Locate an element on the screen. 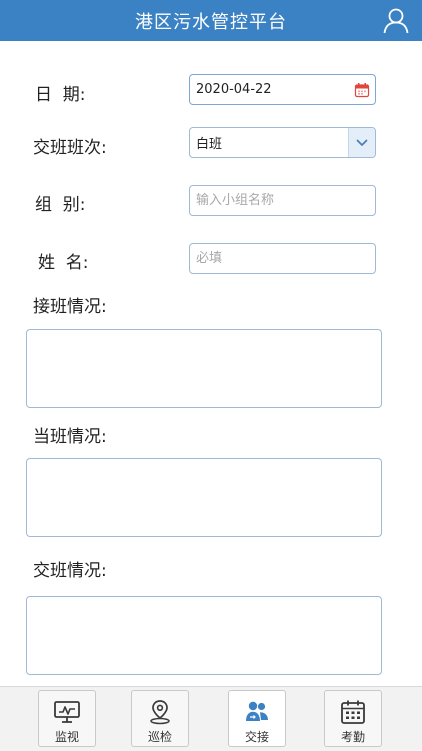 The image size is (422, 751). date-field: 2020-04-22 is located at coordinates (282, 89).